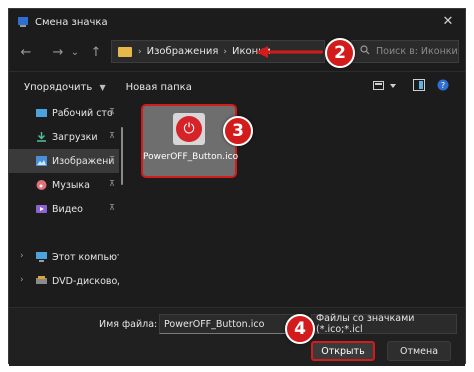  What do you see at coordinates (41, 161) in the screenshot?
I see `pictures-icon` at bounding box center [41, 161].